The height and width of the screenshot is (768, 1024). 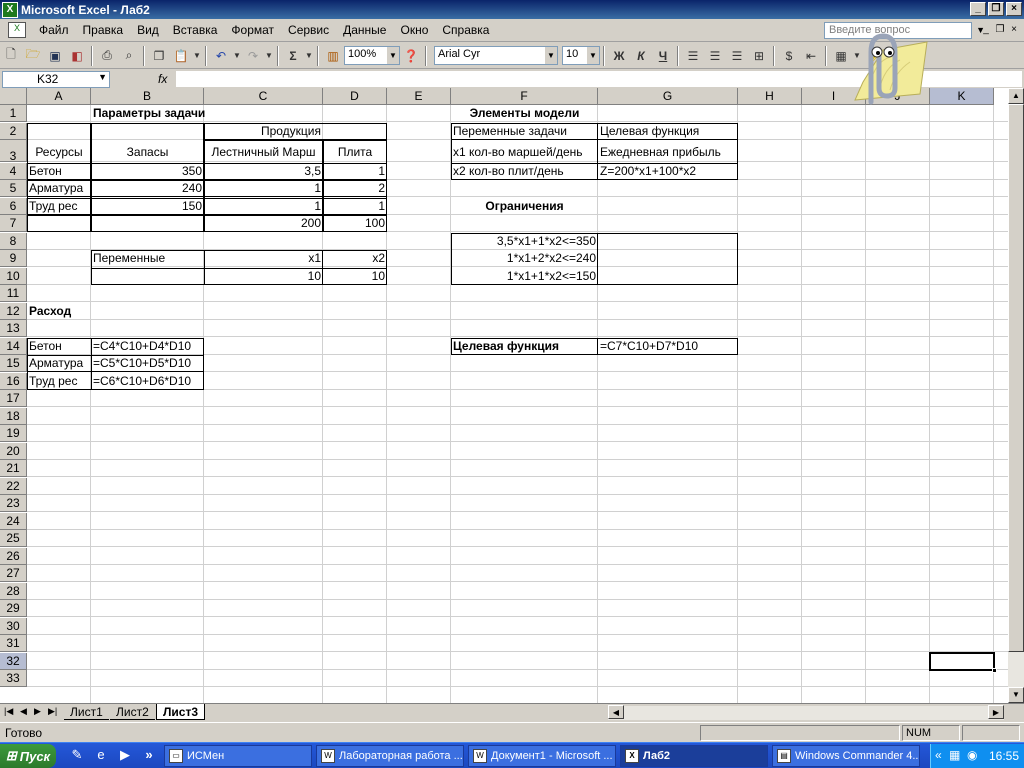 I want to click on vertical-scrollbar: ▲ ▼, so click(x=1016, y=395).